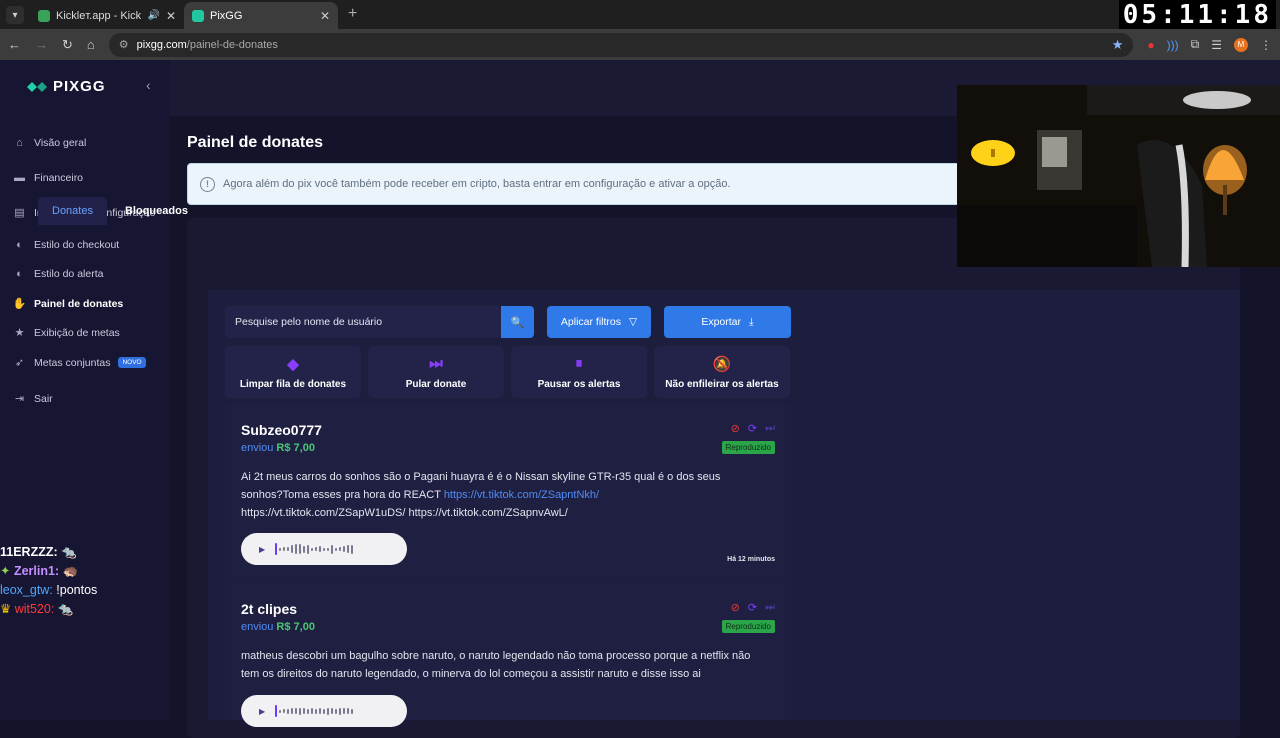 The image size is (1280, 738). Describe the element at coordinates (1195, 44) in the screenshot. I see `extensions-puzzle-icon: ⧉` at that location.